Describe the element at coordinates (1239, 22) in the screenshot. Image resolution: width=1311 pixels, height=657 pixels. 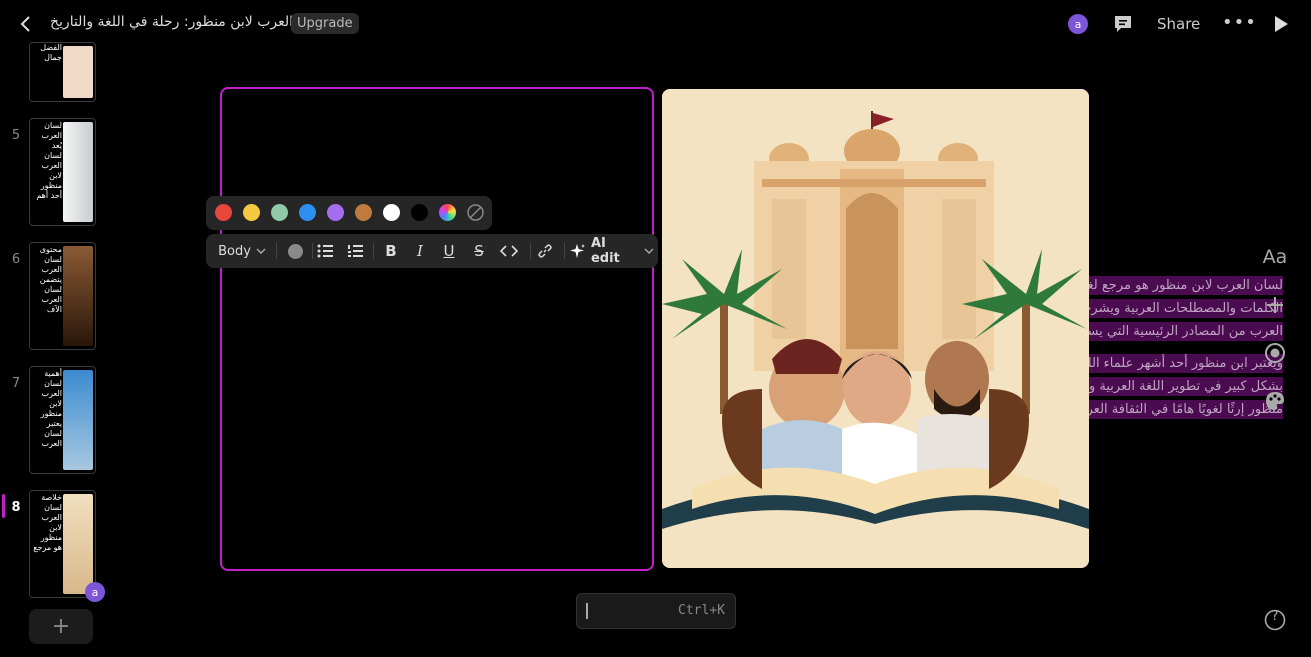
I see `more-options-button: •••` at that location.